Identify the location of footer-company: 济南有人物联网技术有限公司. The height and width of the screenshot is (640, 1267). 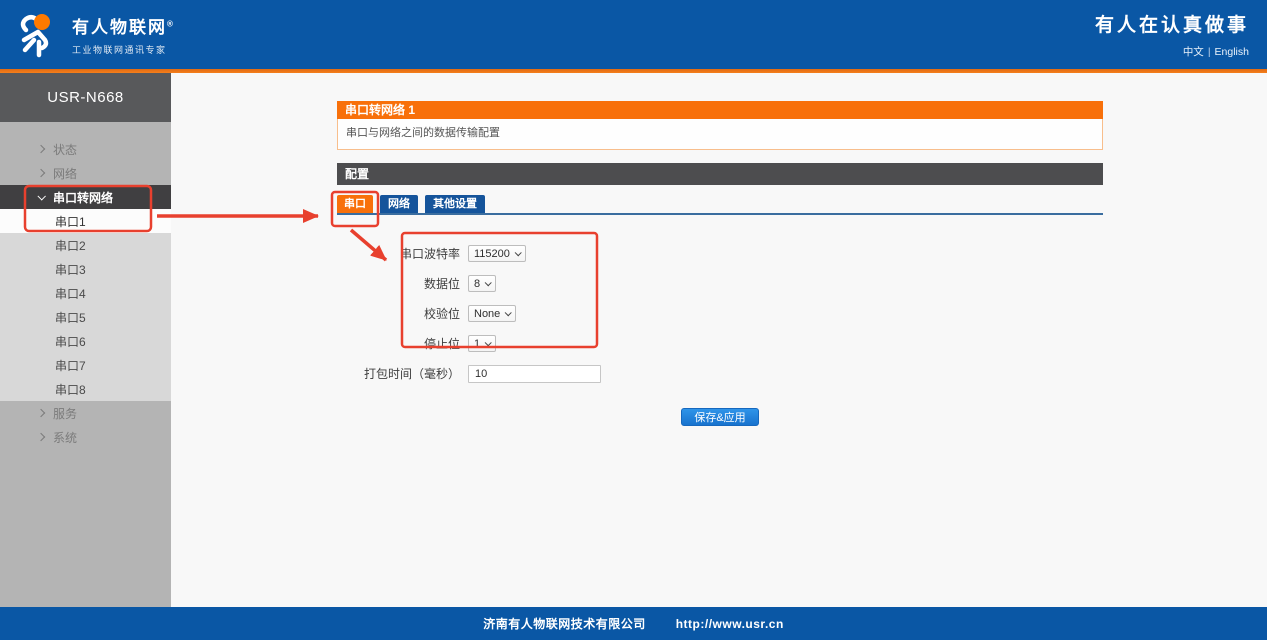
(564, 624).